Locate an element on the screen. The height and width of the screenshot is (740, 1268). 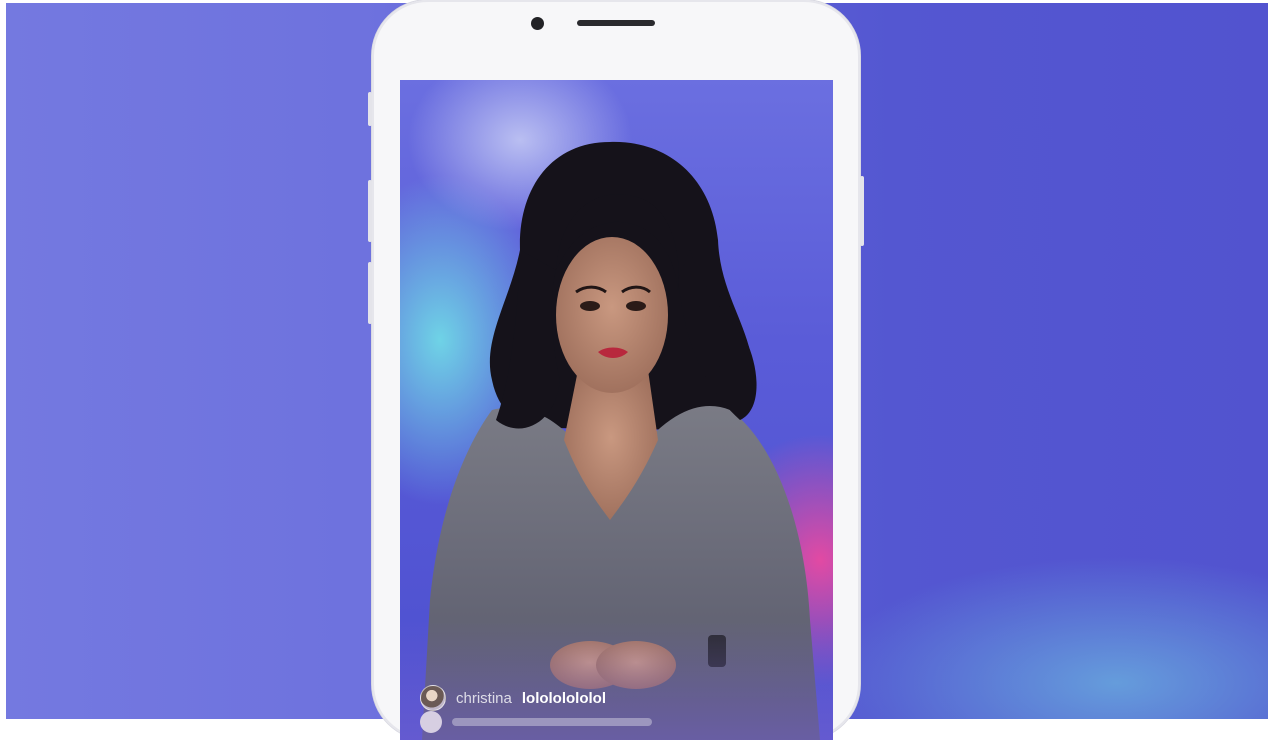
front-camera-icon is located at coordinates (537, 23).